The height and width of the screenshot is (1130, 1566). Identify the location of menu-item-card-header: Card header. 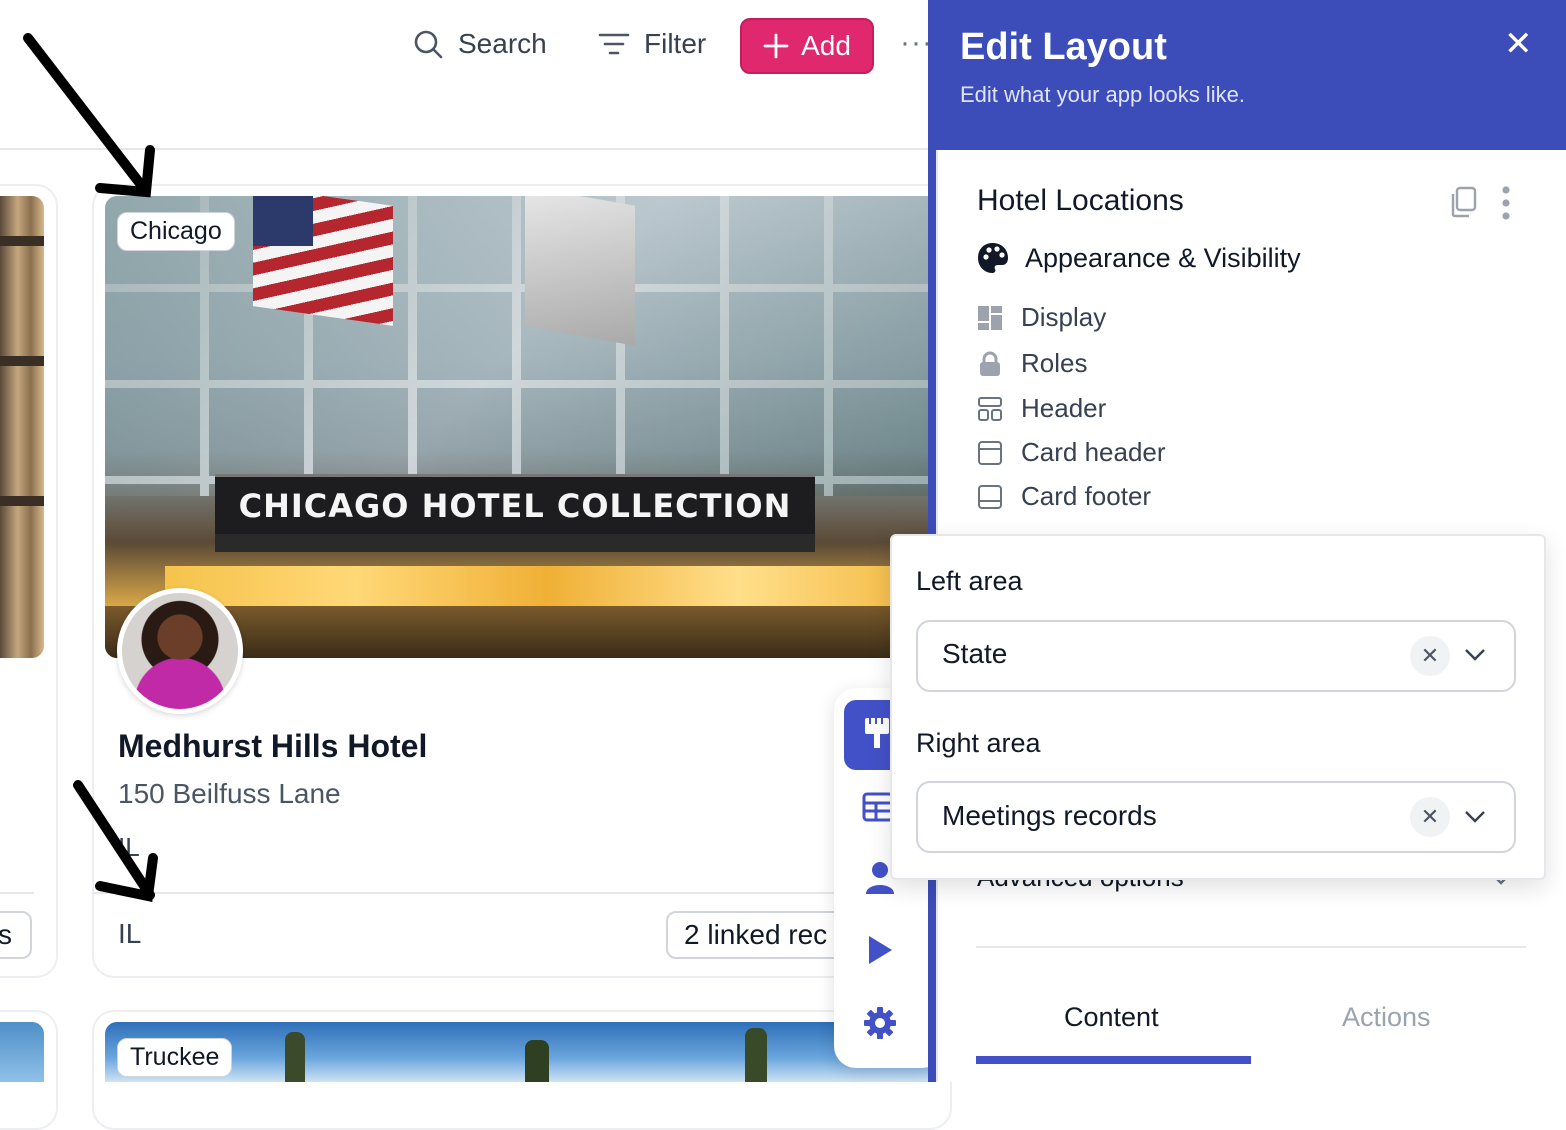
(1071, 452).